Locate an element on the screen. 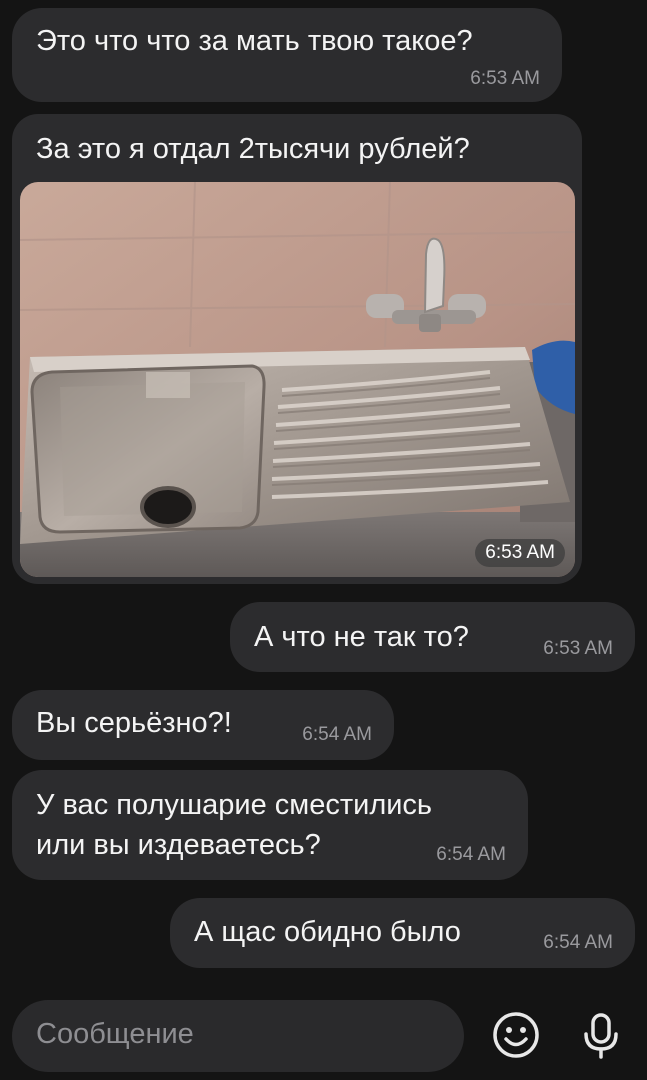 This screenshot has width=647, height=1080. smiley-icon is located at coordinates (516, 1035).